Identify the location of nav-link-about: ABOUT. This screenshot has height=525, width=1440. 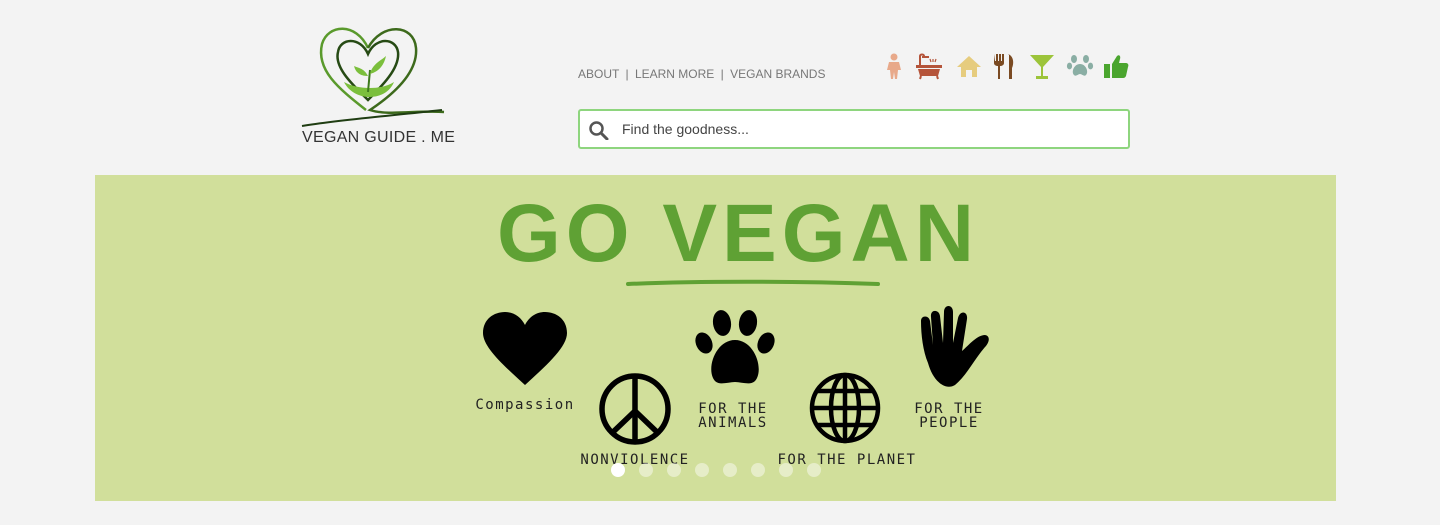
(598, 74).